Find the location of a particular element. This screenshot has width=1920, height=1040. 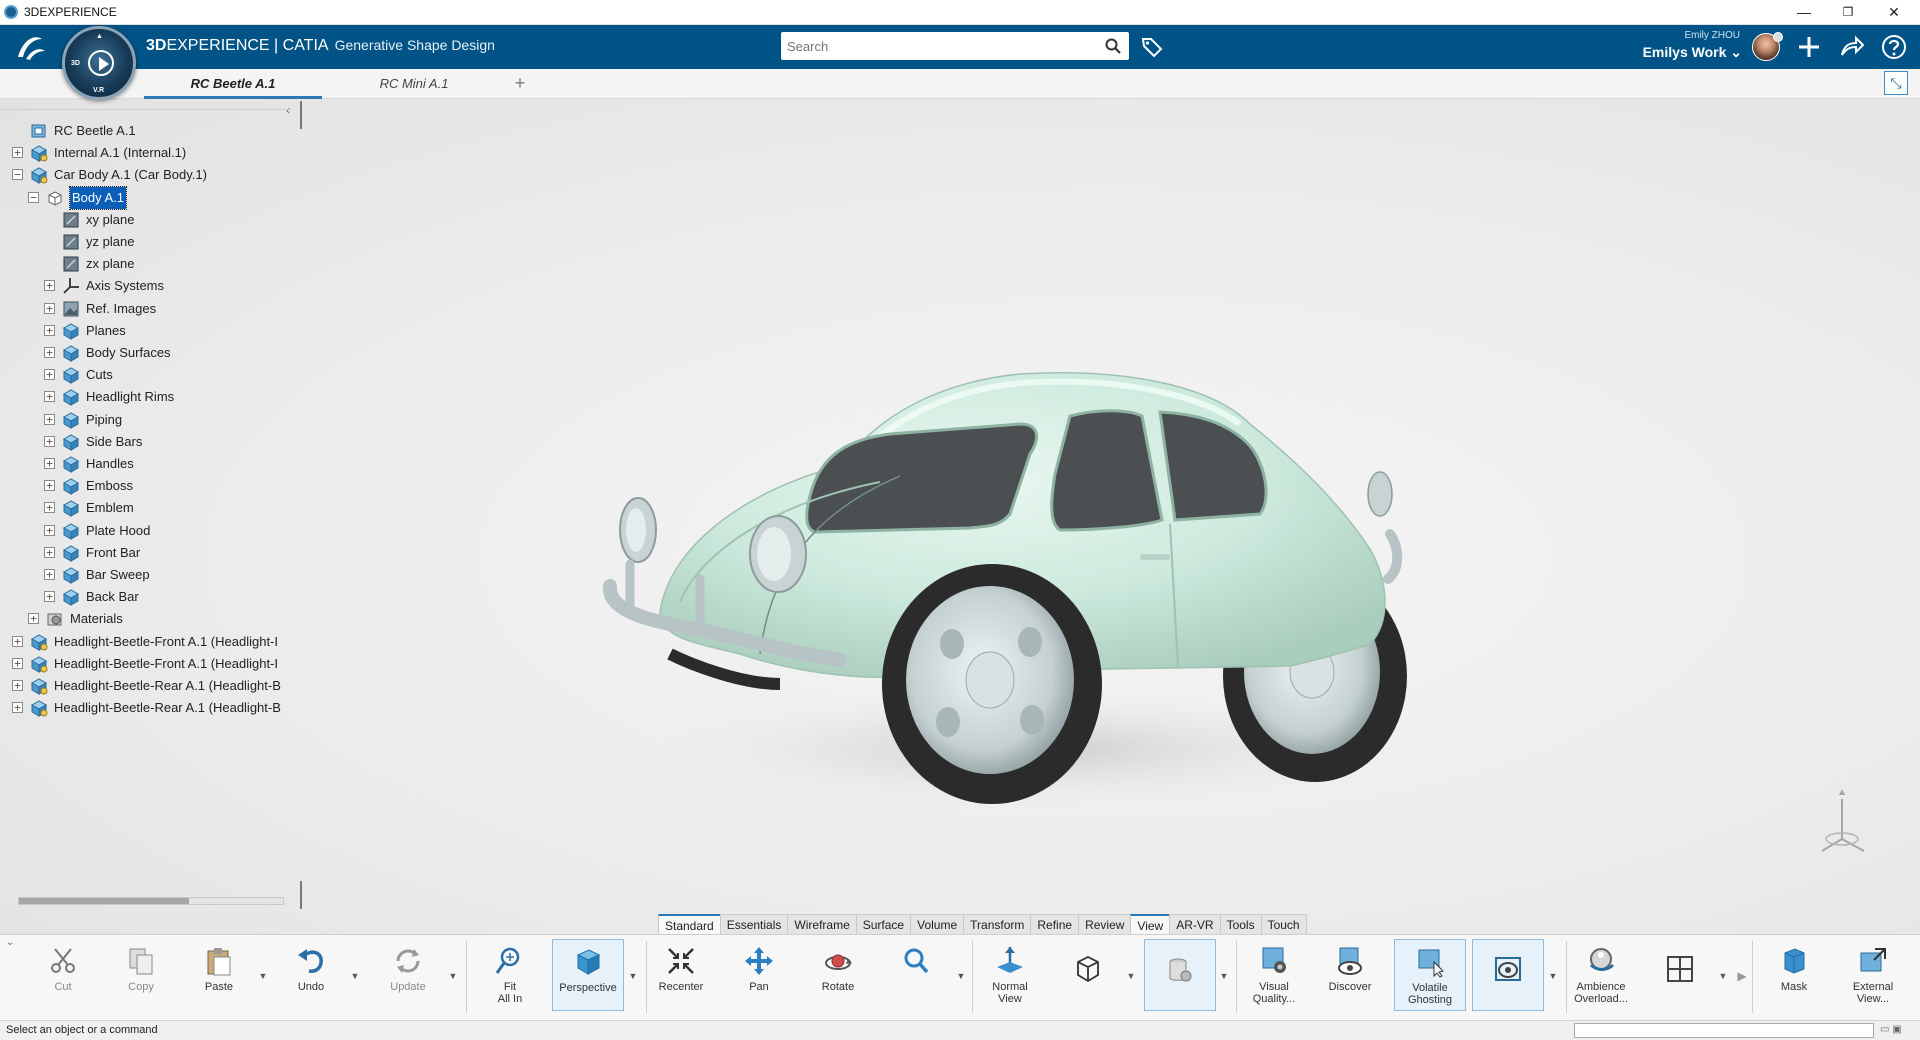

close-window-button: ✕ is located at coordinates (1894, 12).